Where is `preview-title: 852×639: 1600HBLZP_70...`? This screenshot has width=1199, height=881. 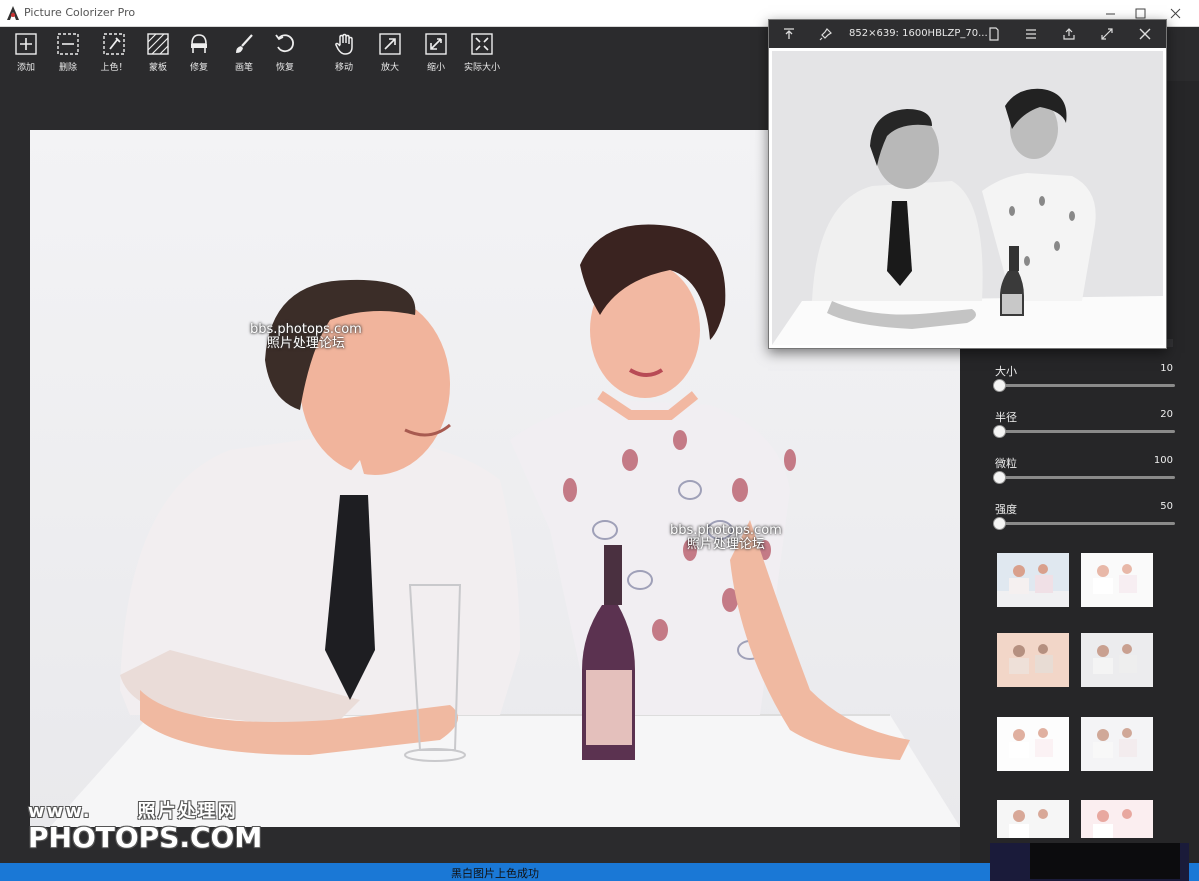 preview-title: 852×639: 1600HBLZP_70... is located at coordinates (918, 33).